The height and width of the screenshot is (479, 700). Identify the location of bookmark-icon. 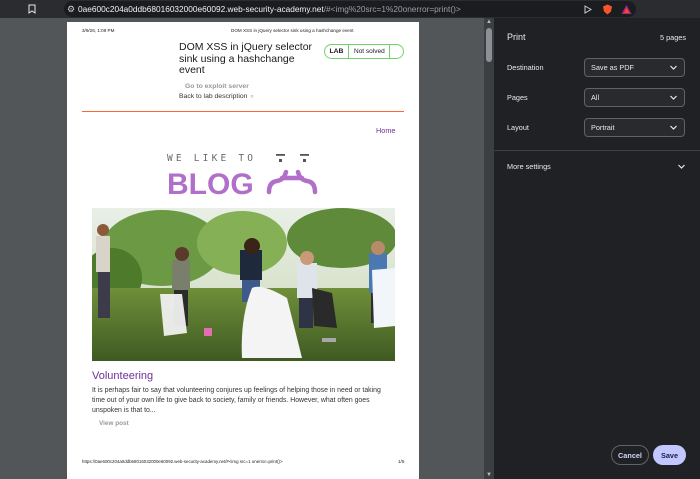
(32, 9).